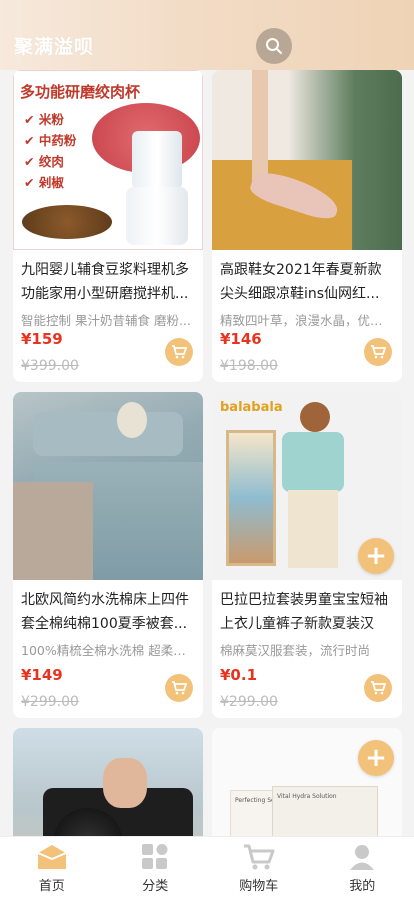 This screenshot has height=897, width=414. What do you see at coordinates (50, 161) in the screenshot?
I see `feature-item: ✔ 绞肉` at bounding box center [50, 161].